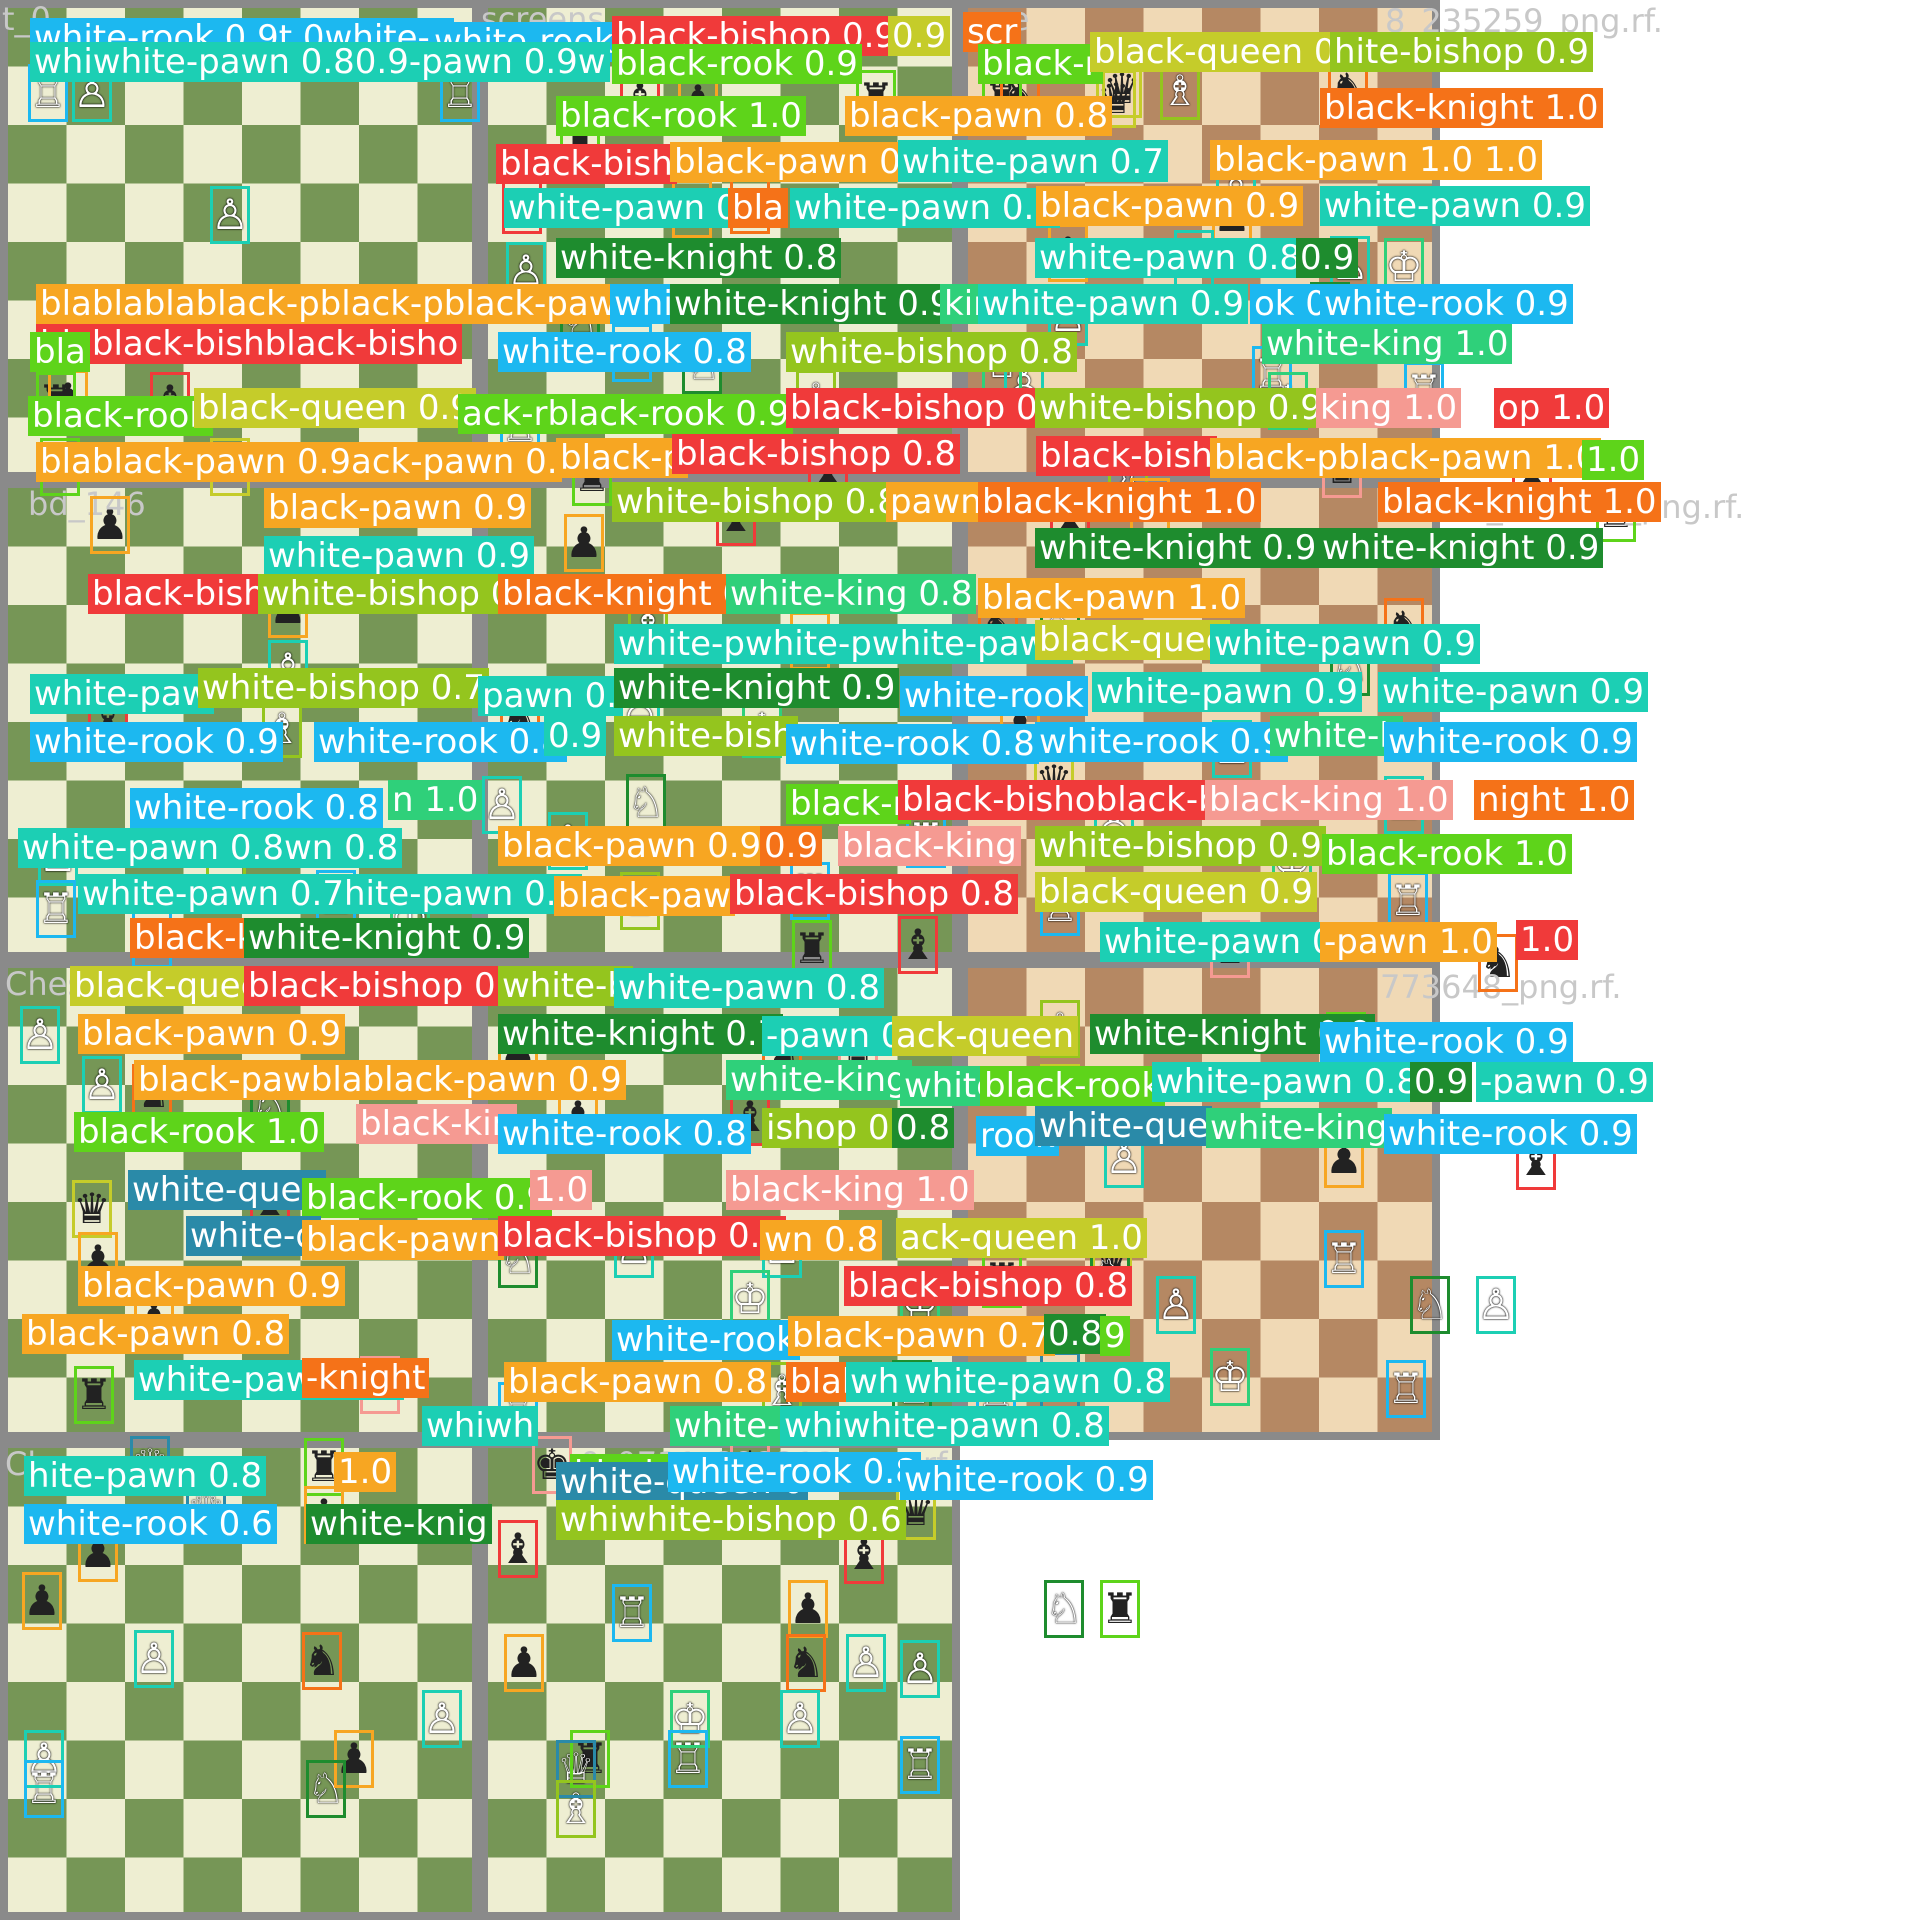  I want to click on detection-label: white-king 0.8, so click(851, 594).